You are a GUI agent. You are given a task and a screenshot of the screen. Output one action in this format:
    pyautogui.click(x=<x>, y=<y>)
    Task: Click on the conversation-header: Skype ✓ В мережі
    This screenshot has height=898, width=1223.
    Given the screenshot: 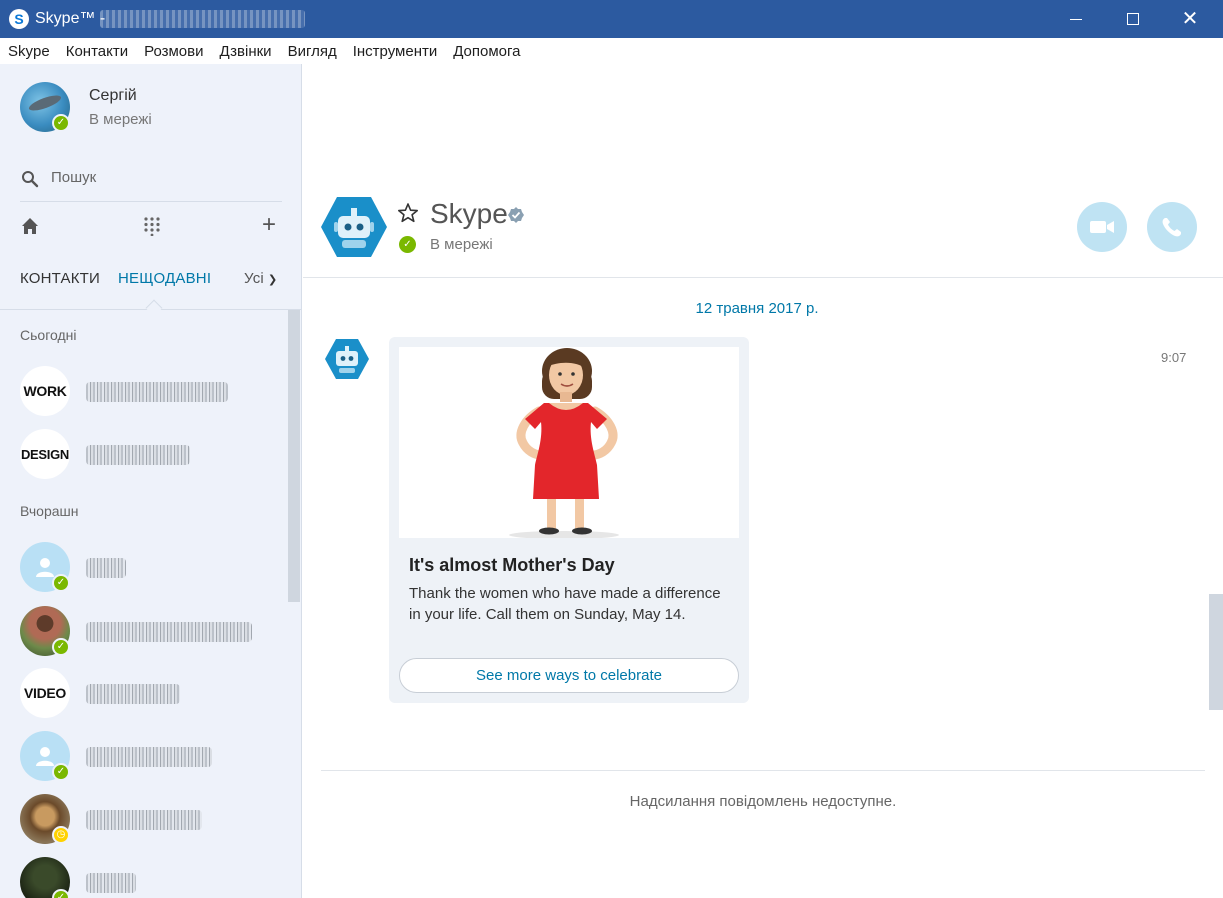 What is the action you would take?
    pyautogui.click(x=763, y=231)
    